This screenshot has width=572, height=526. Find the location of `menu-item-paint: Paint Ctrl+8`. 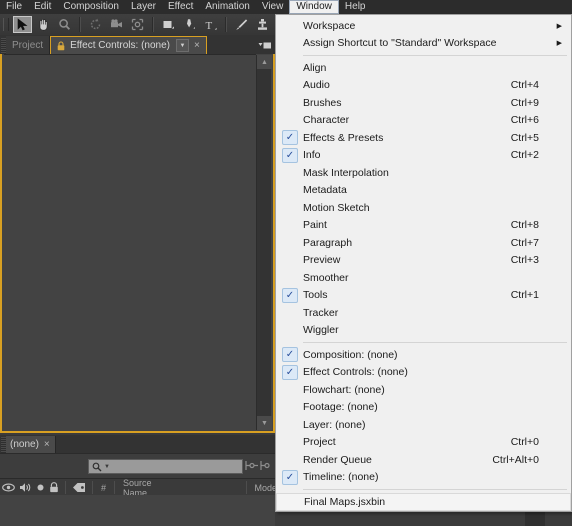

menu-item-paint: Paint Ctrl+8 is located at coordinates (423, 226).